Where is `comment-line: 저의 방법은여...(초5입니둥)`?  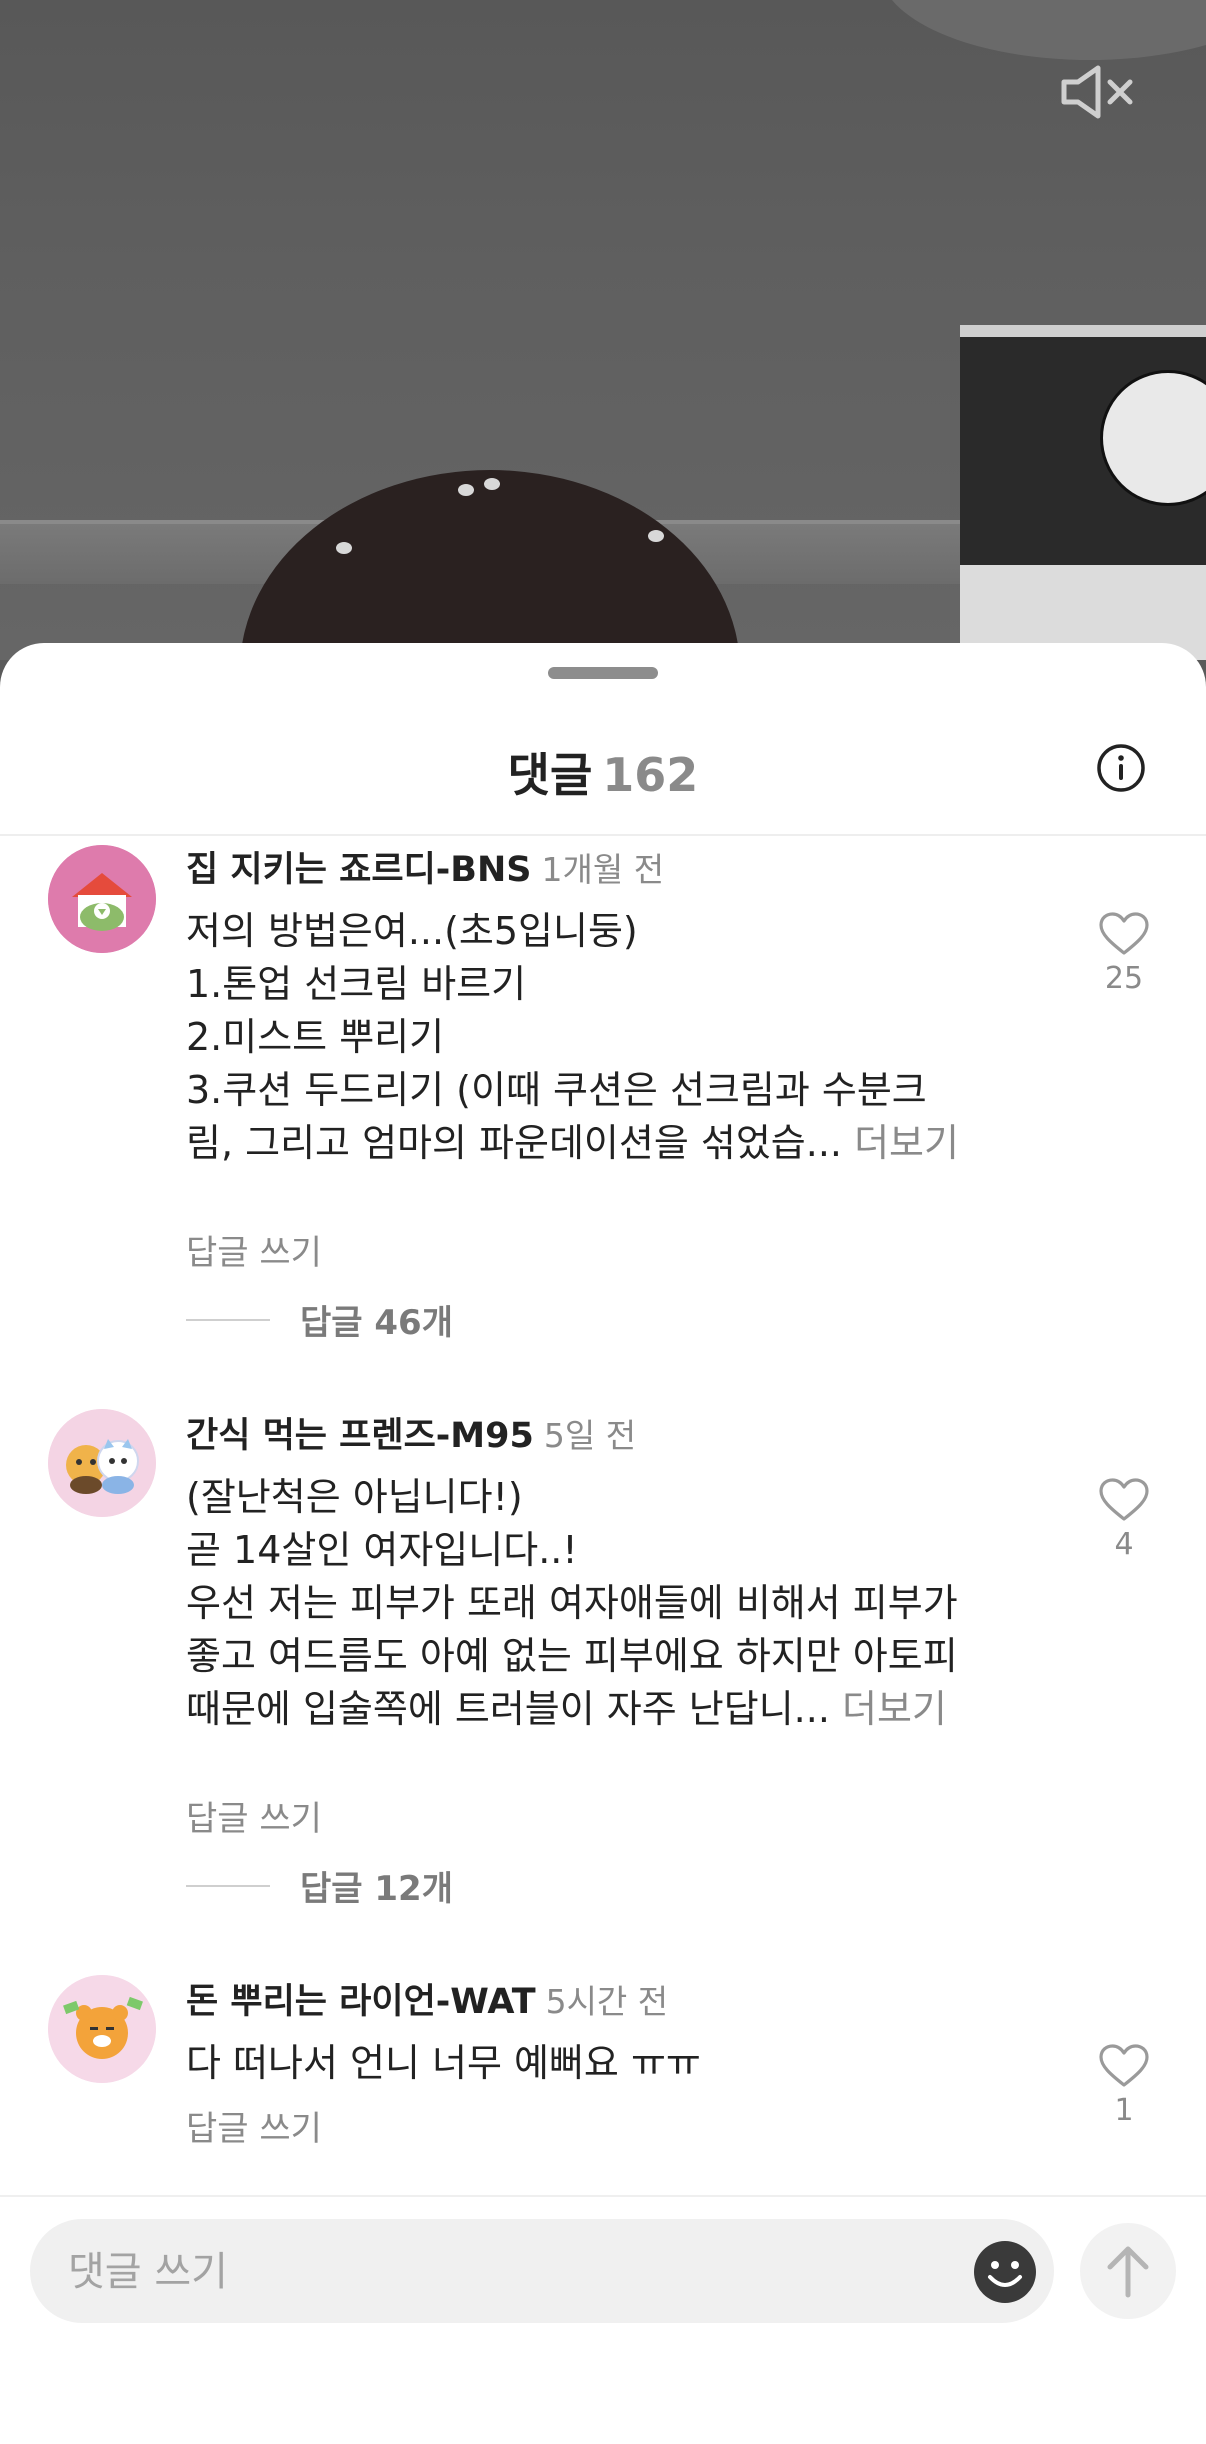
comment-line: 저의 방법은여...(초5입니둥) is located at coordinates (412, 931).